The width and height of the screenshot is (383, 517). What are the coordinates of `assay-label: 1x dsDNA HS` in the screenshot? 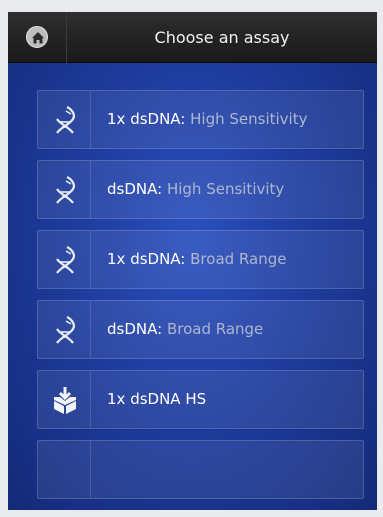 It's located at (156, 399).